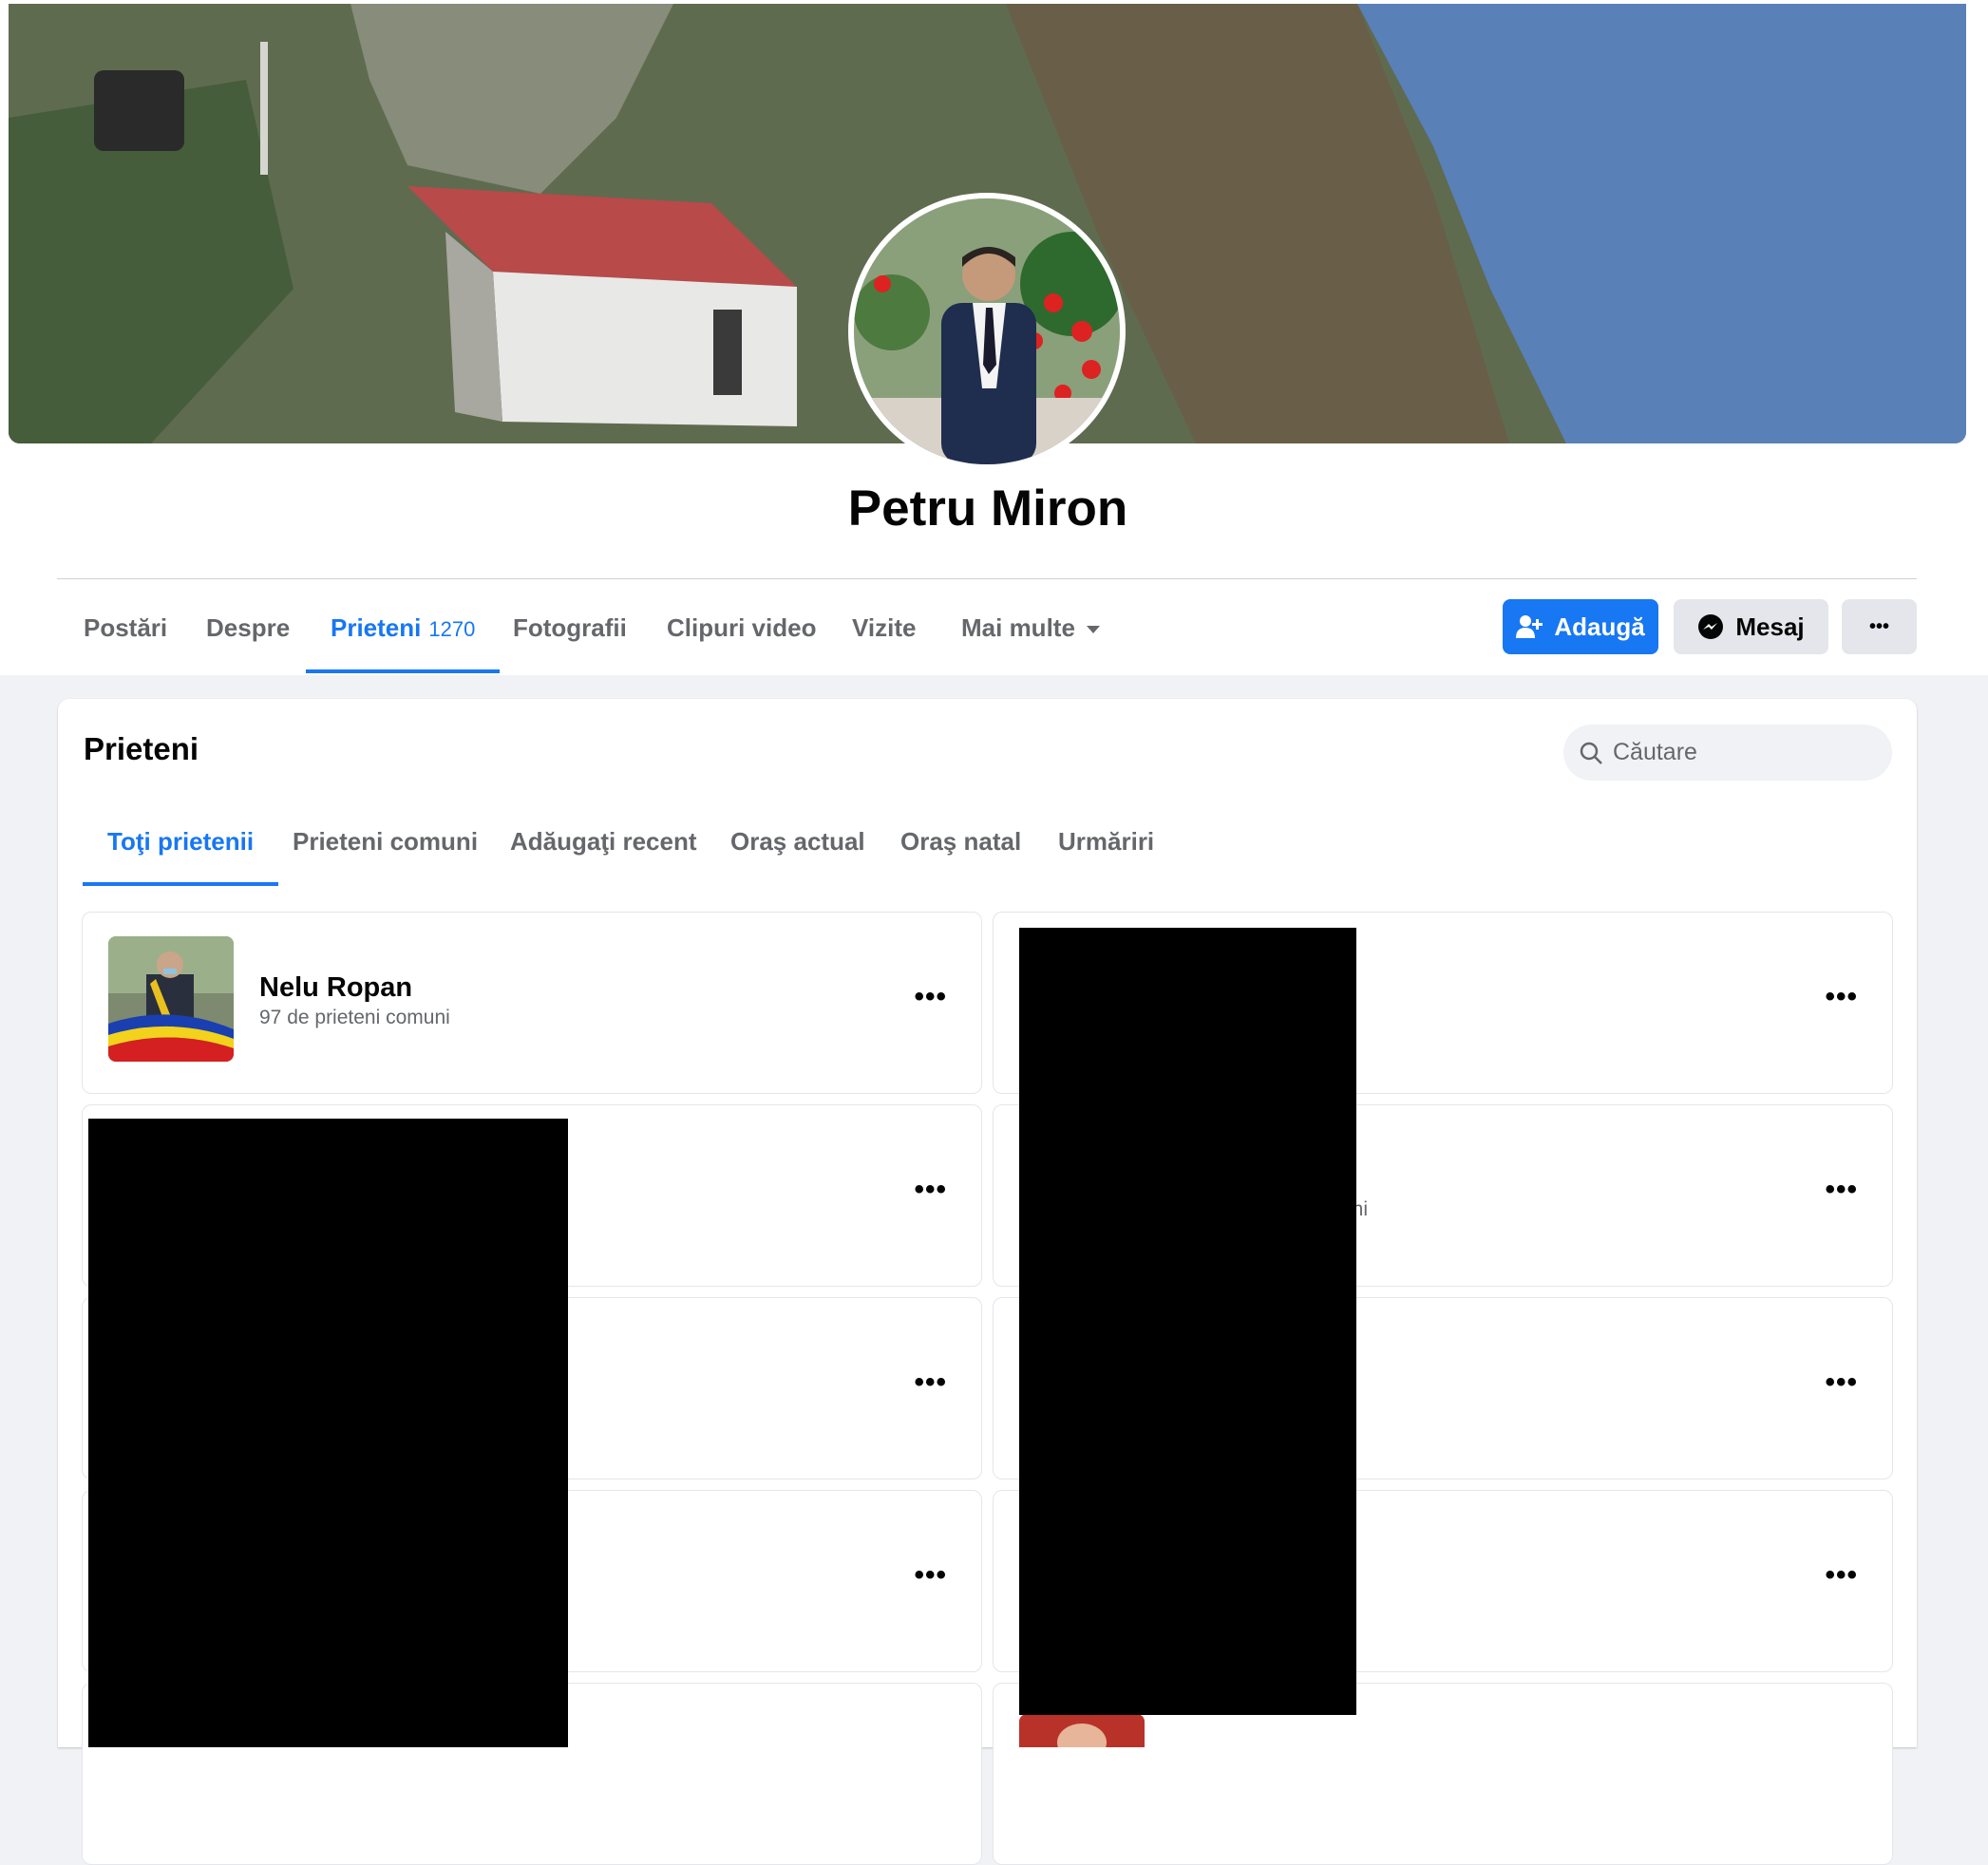 This screenshot has height=1865, width=1988. I want to click on friend-mutual-count: 97 de prieteni comuni, so click(355, 1018).